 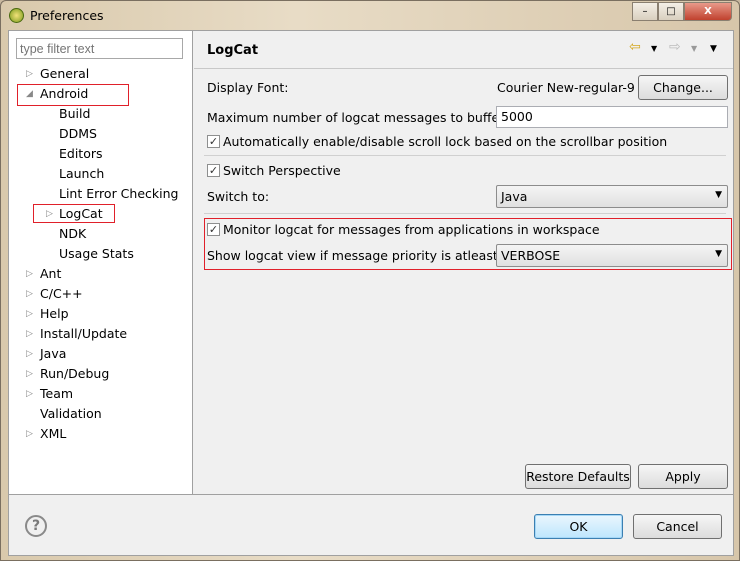 What do you see at coordinates (645, 11) in the screenshot?
I see `minimize-button: –` at bounding box center [645, 11].